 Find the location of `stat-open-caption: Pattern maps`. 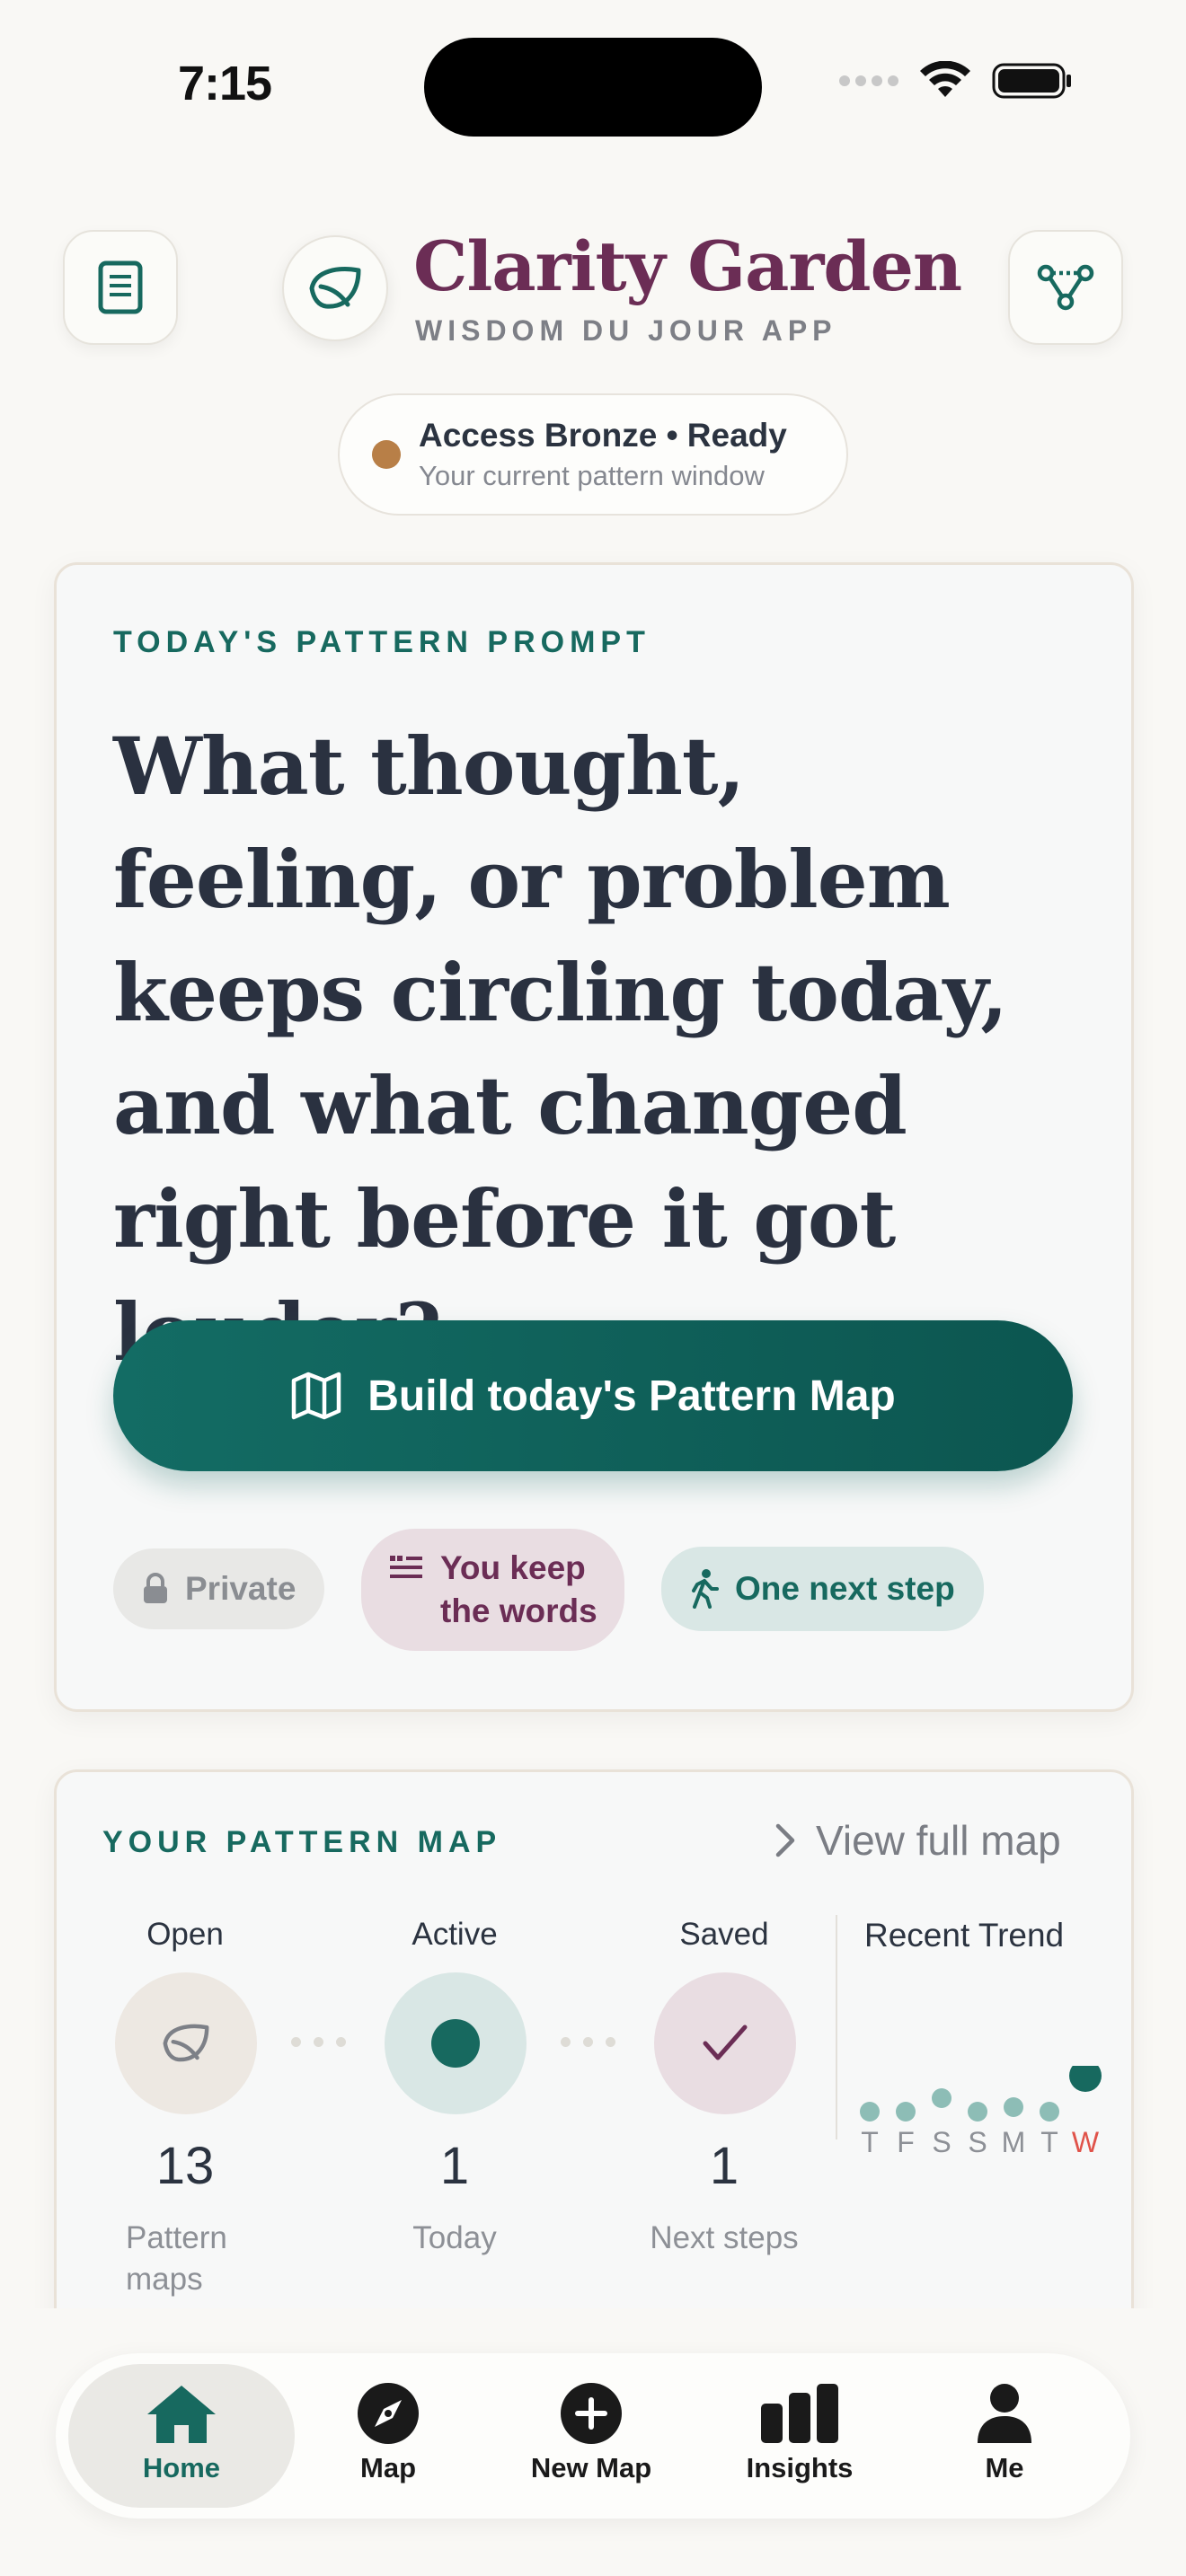

stat-open-caption: Pattern maps is located at coordinates (176, 2259).